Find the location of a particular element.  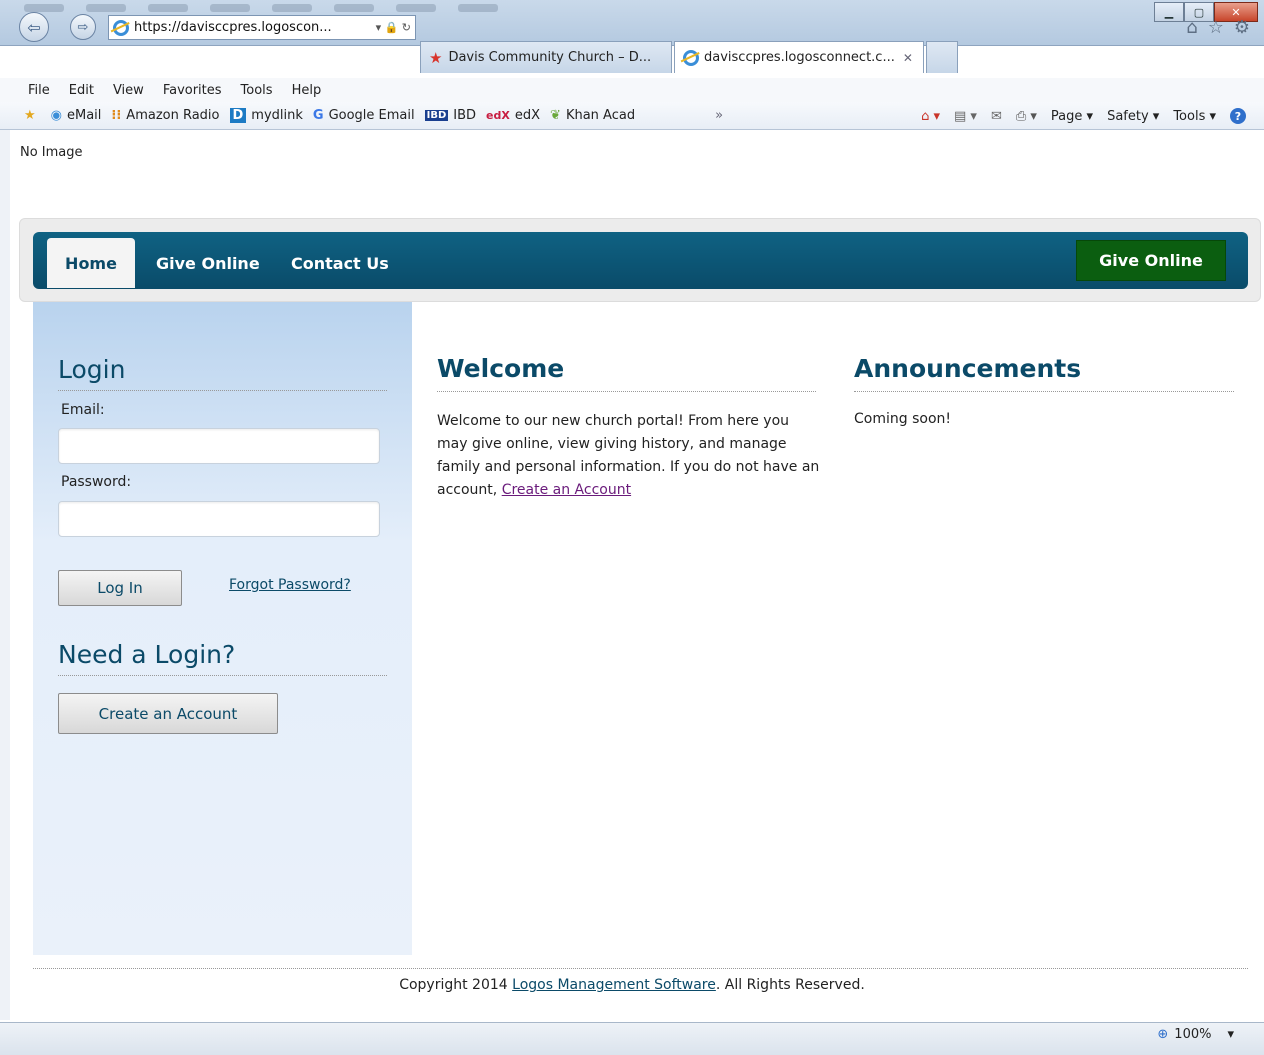

blurred-title-menu is located at coordinates (261, 8).